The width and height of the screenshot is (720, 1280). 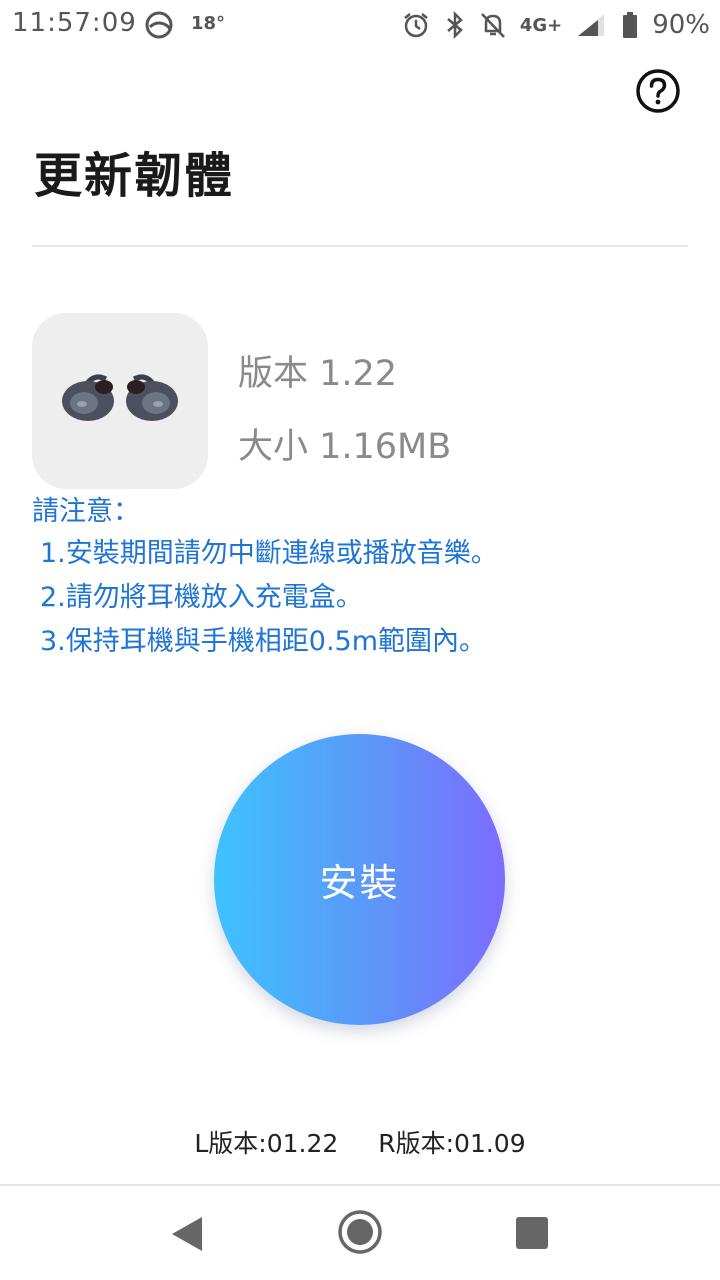 I want to click on notes-title: 請注意：, so click(x=86, y=511).